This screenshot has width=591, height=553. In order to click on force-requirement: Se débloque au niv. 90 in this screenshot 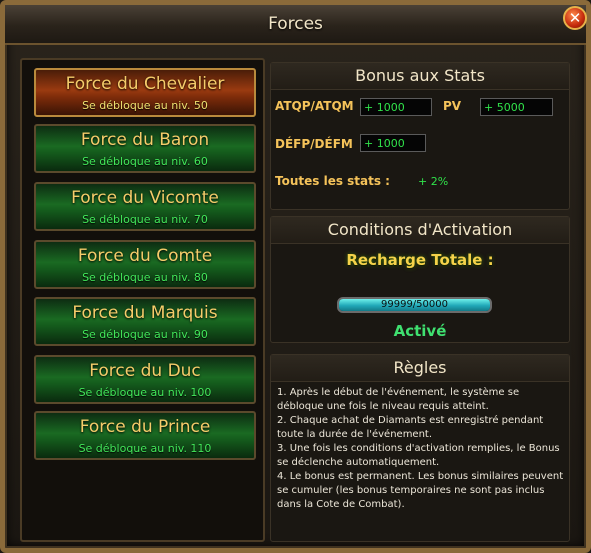, I will do `click(145, 334)`.